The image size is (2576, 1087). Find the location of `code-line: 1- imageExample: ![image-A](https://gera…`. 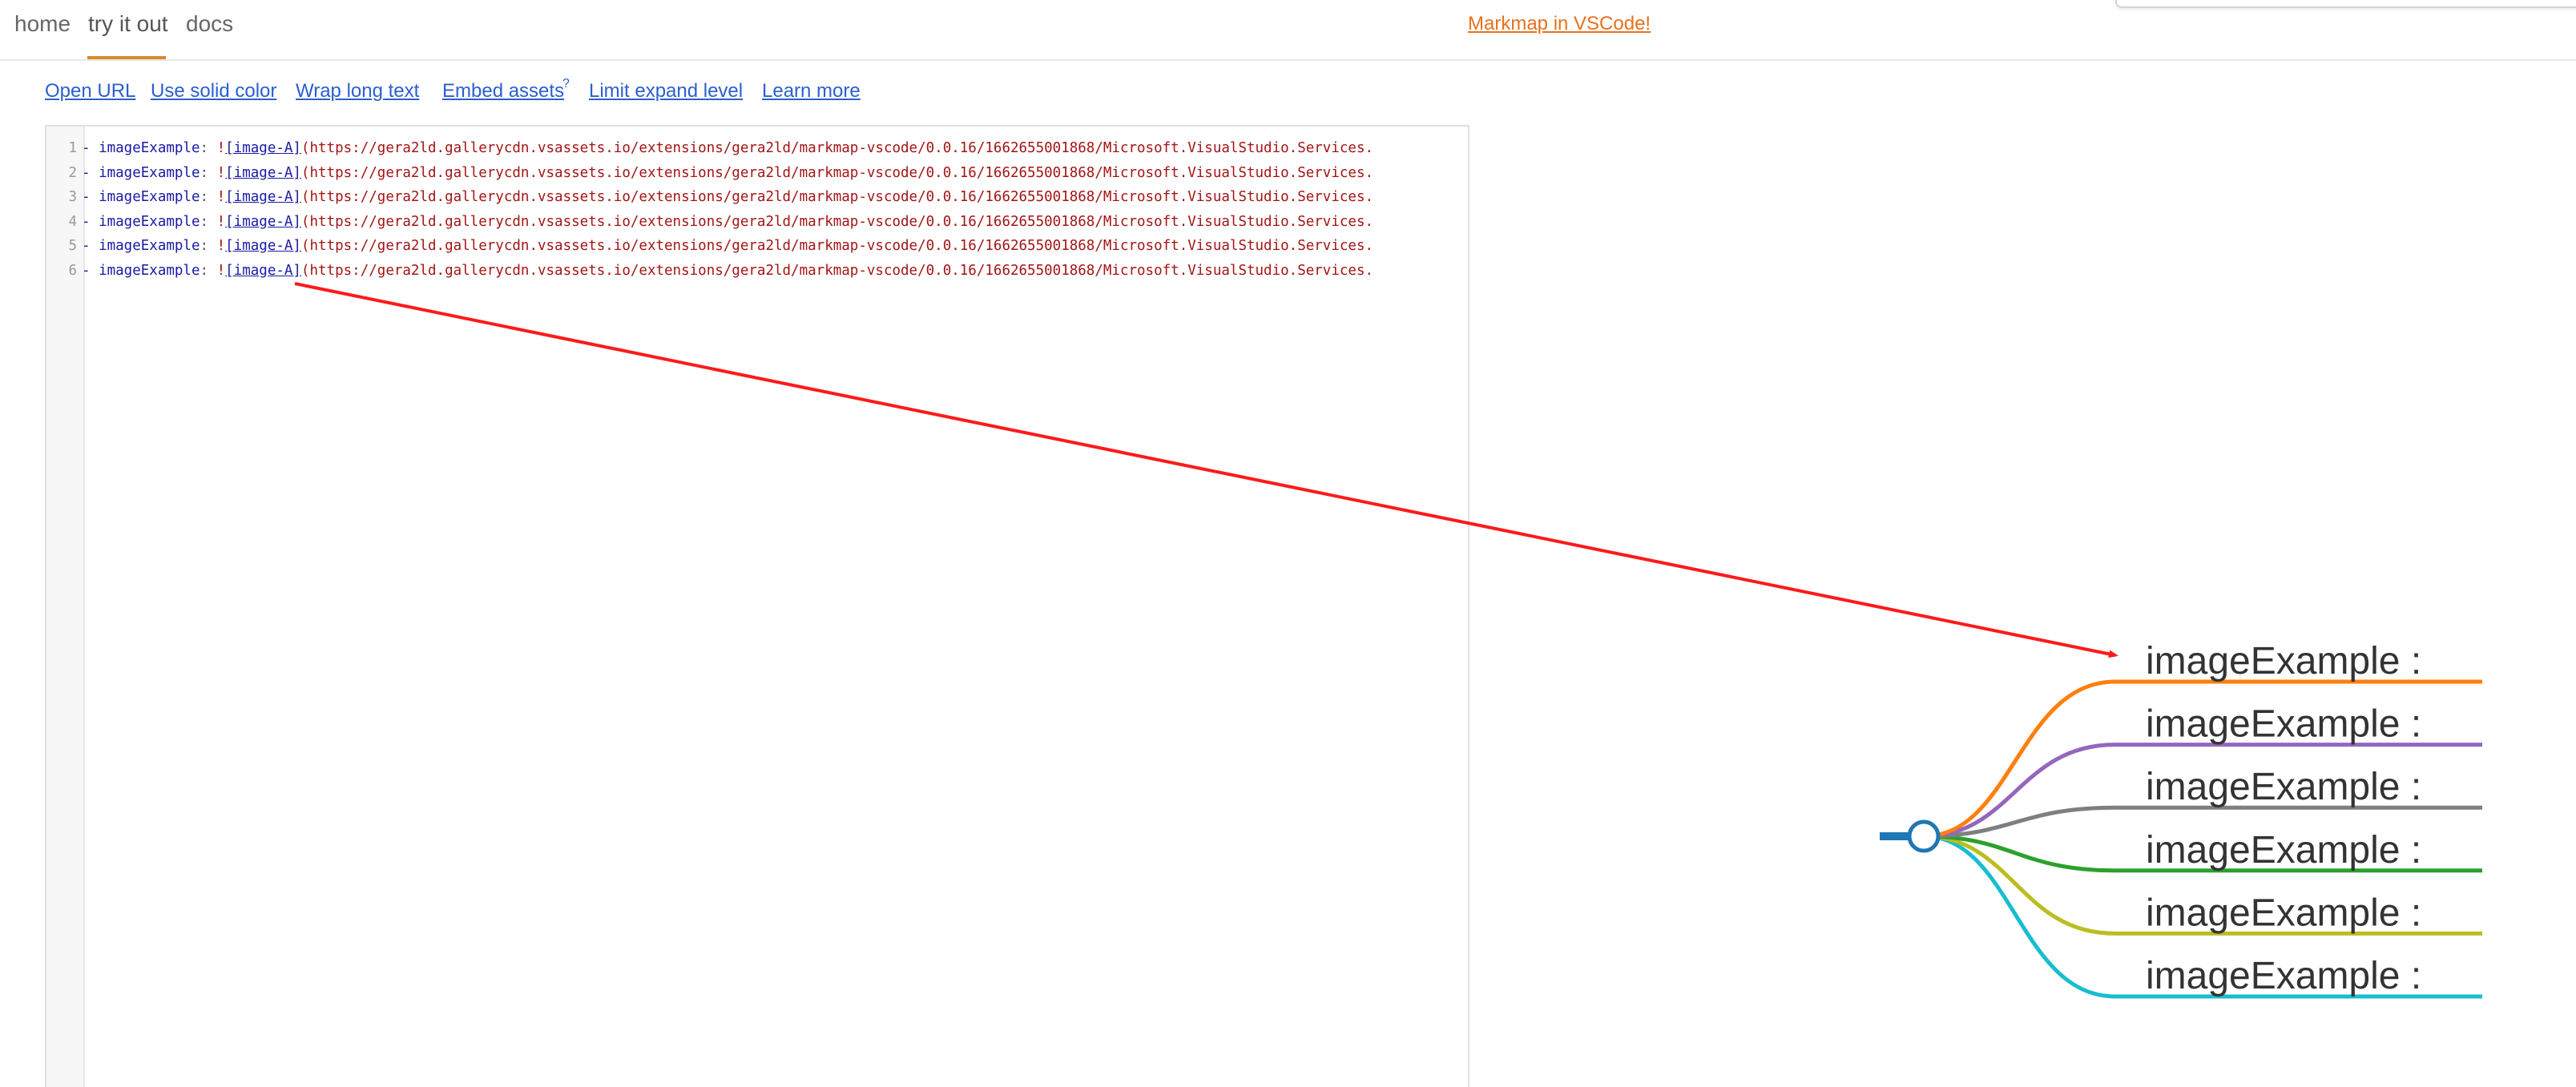

code-line: 1- imageExample: ![image-A](https://gera… is located at coordinates (757, 148).